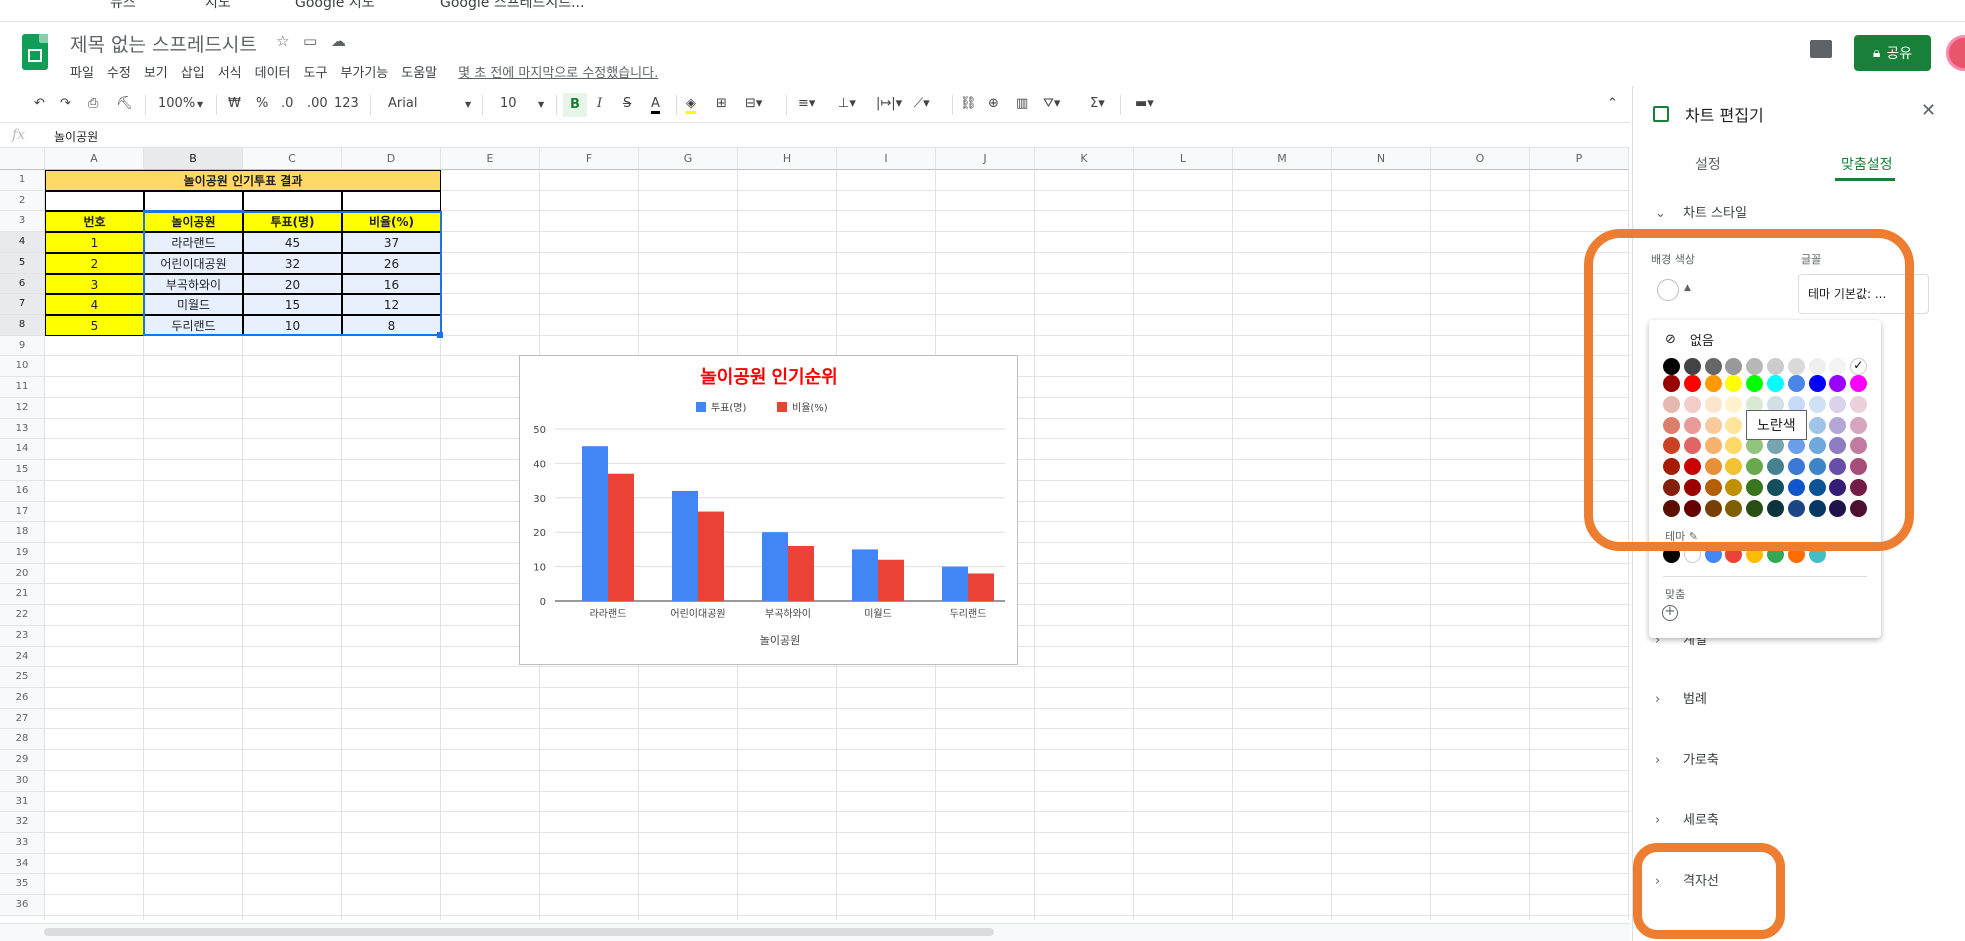 The image size is (1965, 941). I want to click on document-title: 제목 없는 스프레드시트, so click(163, 43).